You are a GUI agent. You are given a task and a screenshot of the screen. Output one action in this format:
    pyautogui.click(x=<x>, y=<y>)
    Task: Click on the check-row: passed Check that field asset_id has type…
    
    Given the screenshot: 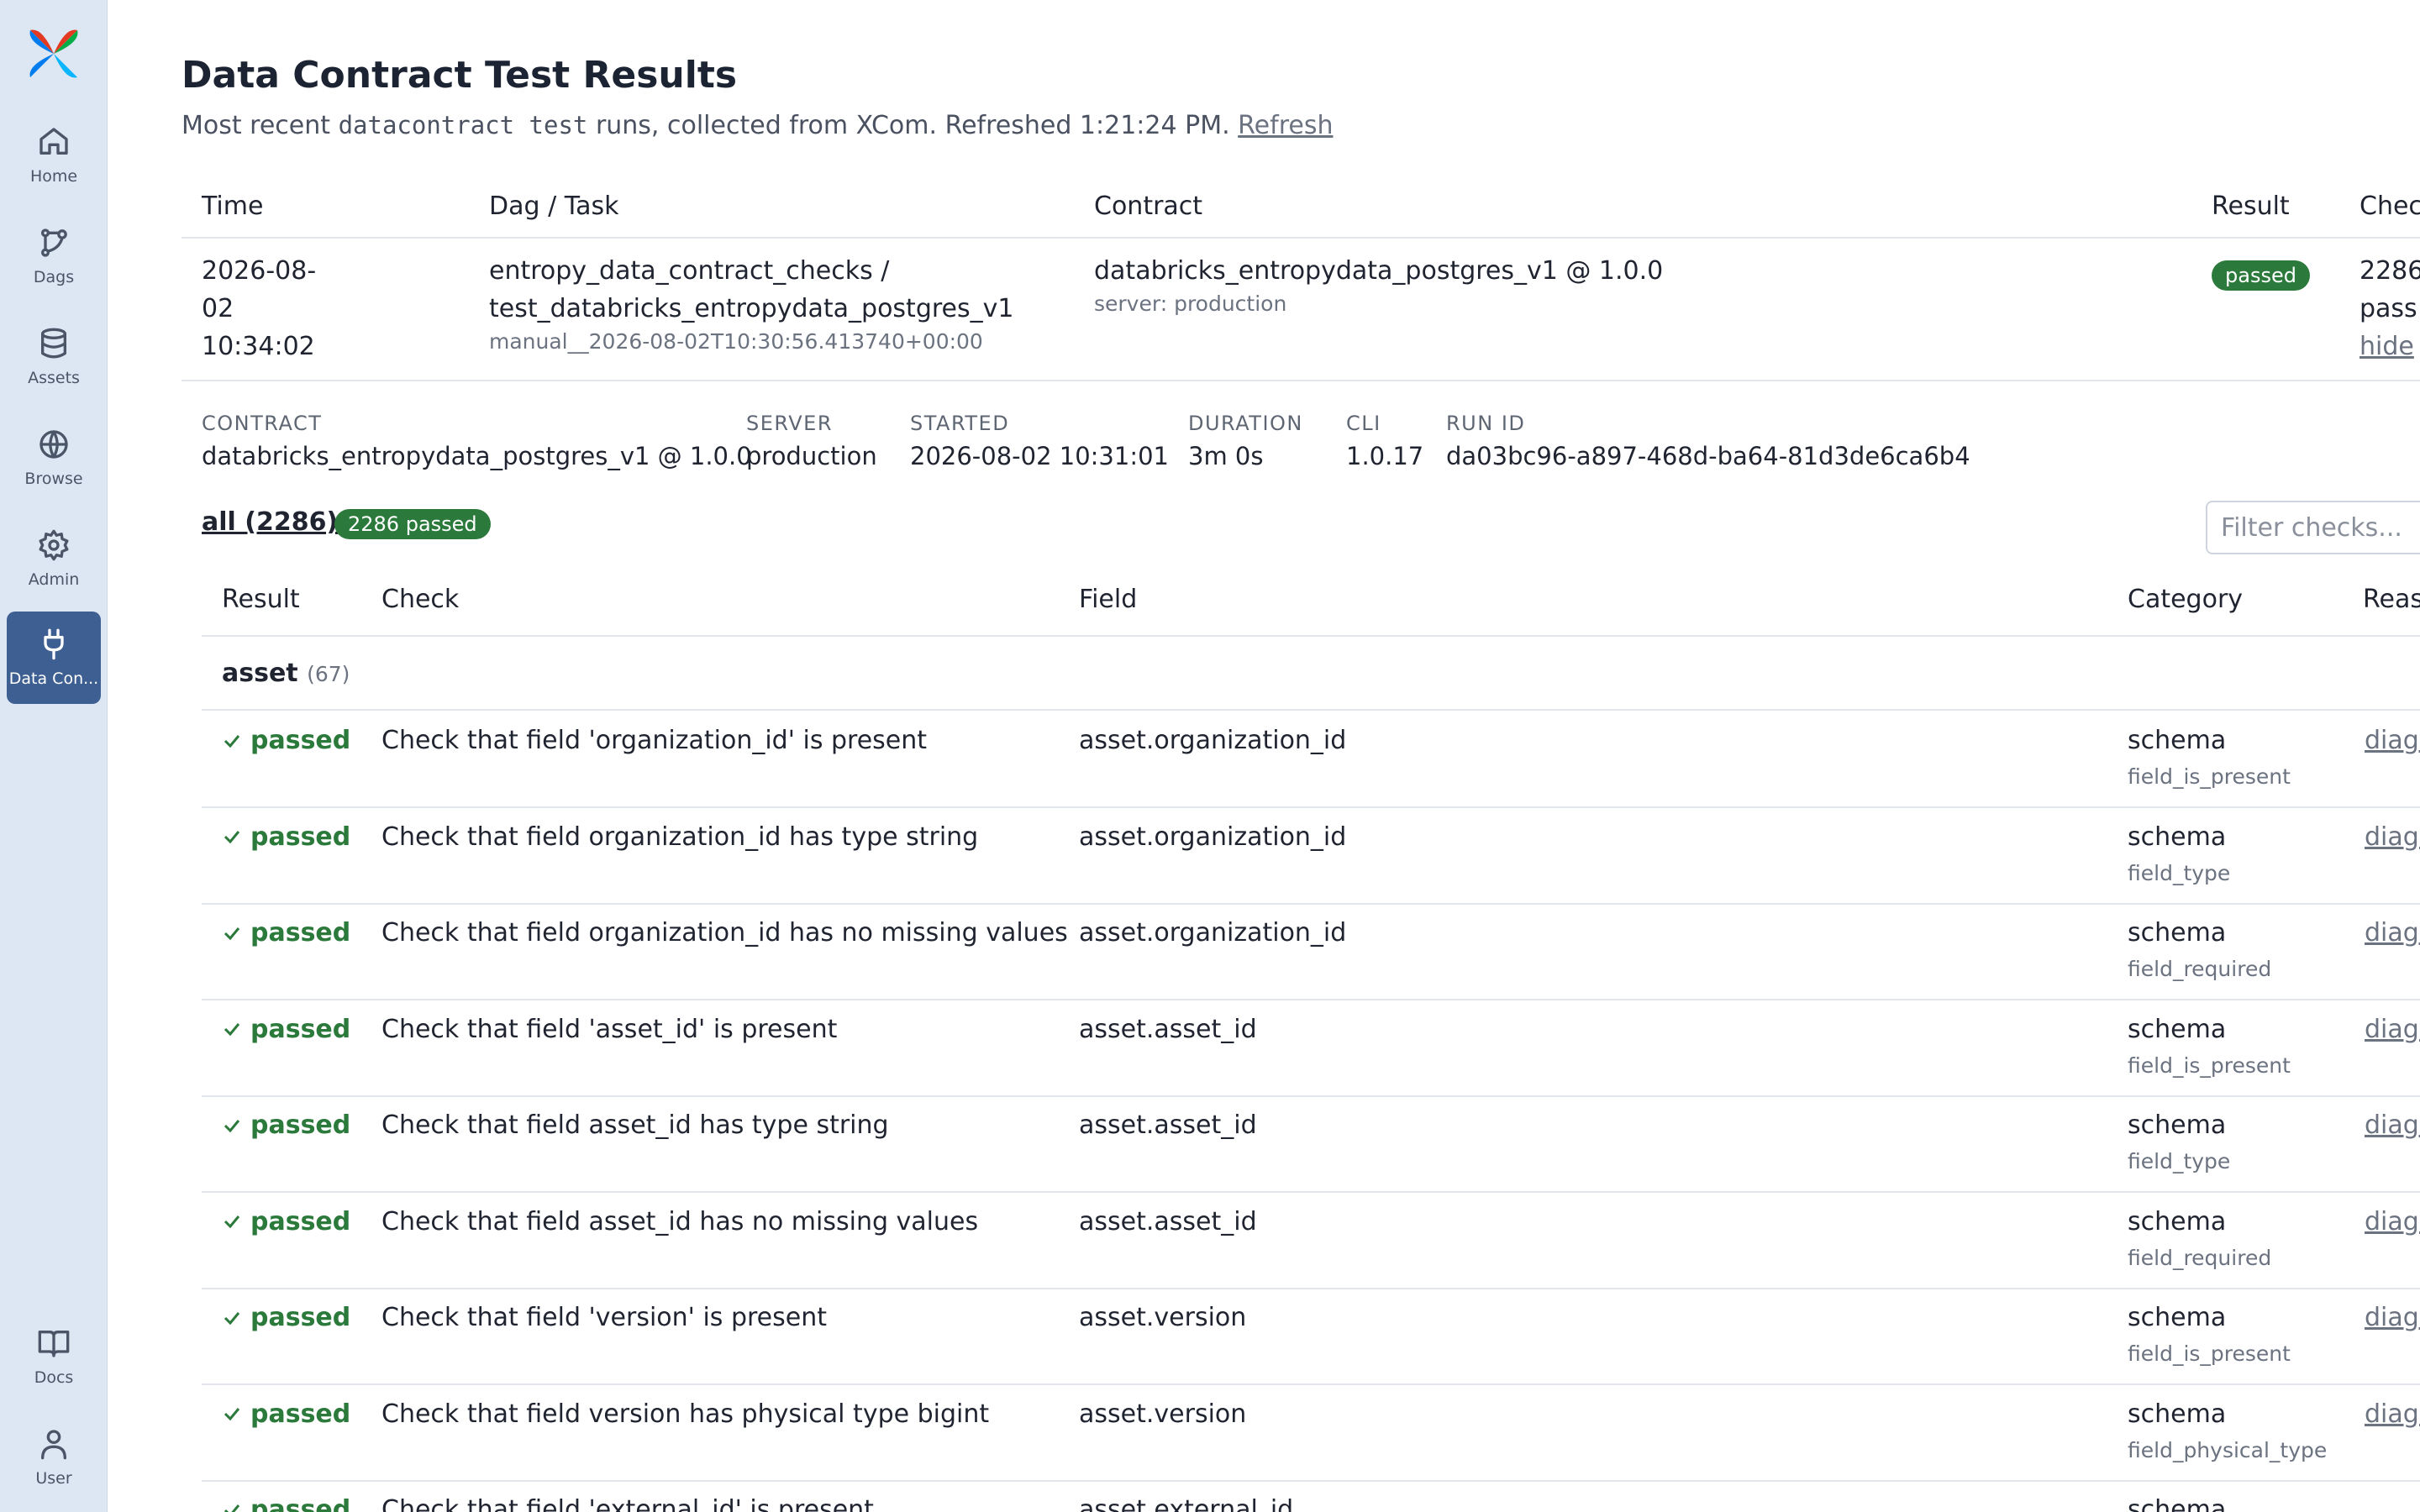 What is the action you would take?
    pyautogui.click(x=1311, y=1145)
    